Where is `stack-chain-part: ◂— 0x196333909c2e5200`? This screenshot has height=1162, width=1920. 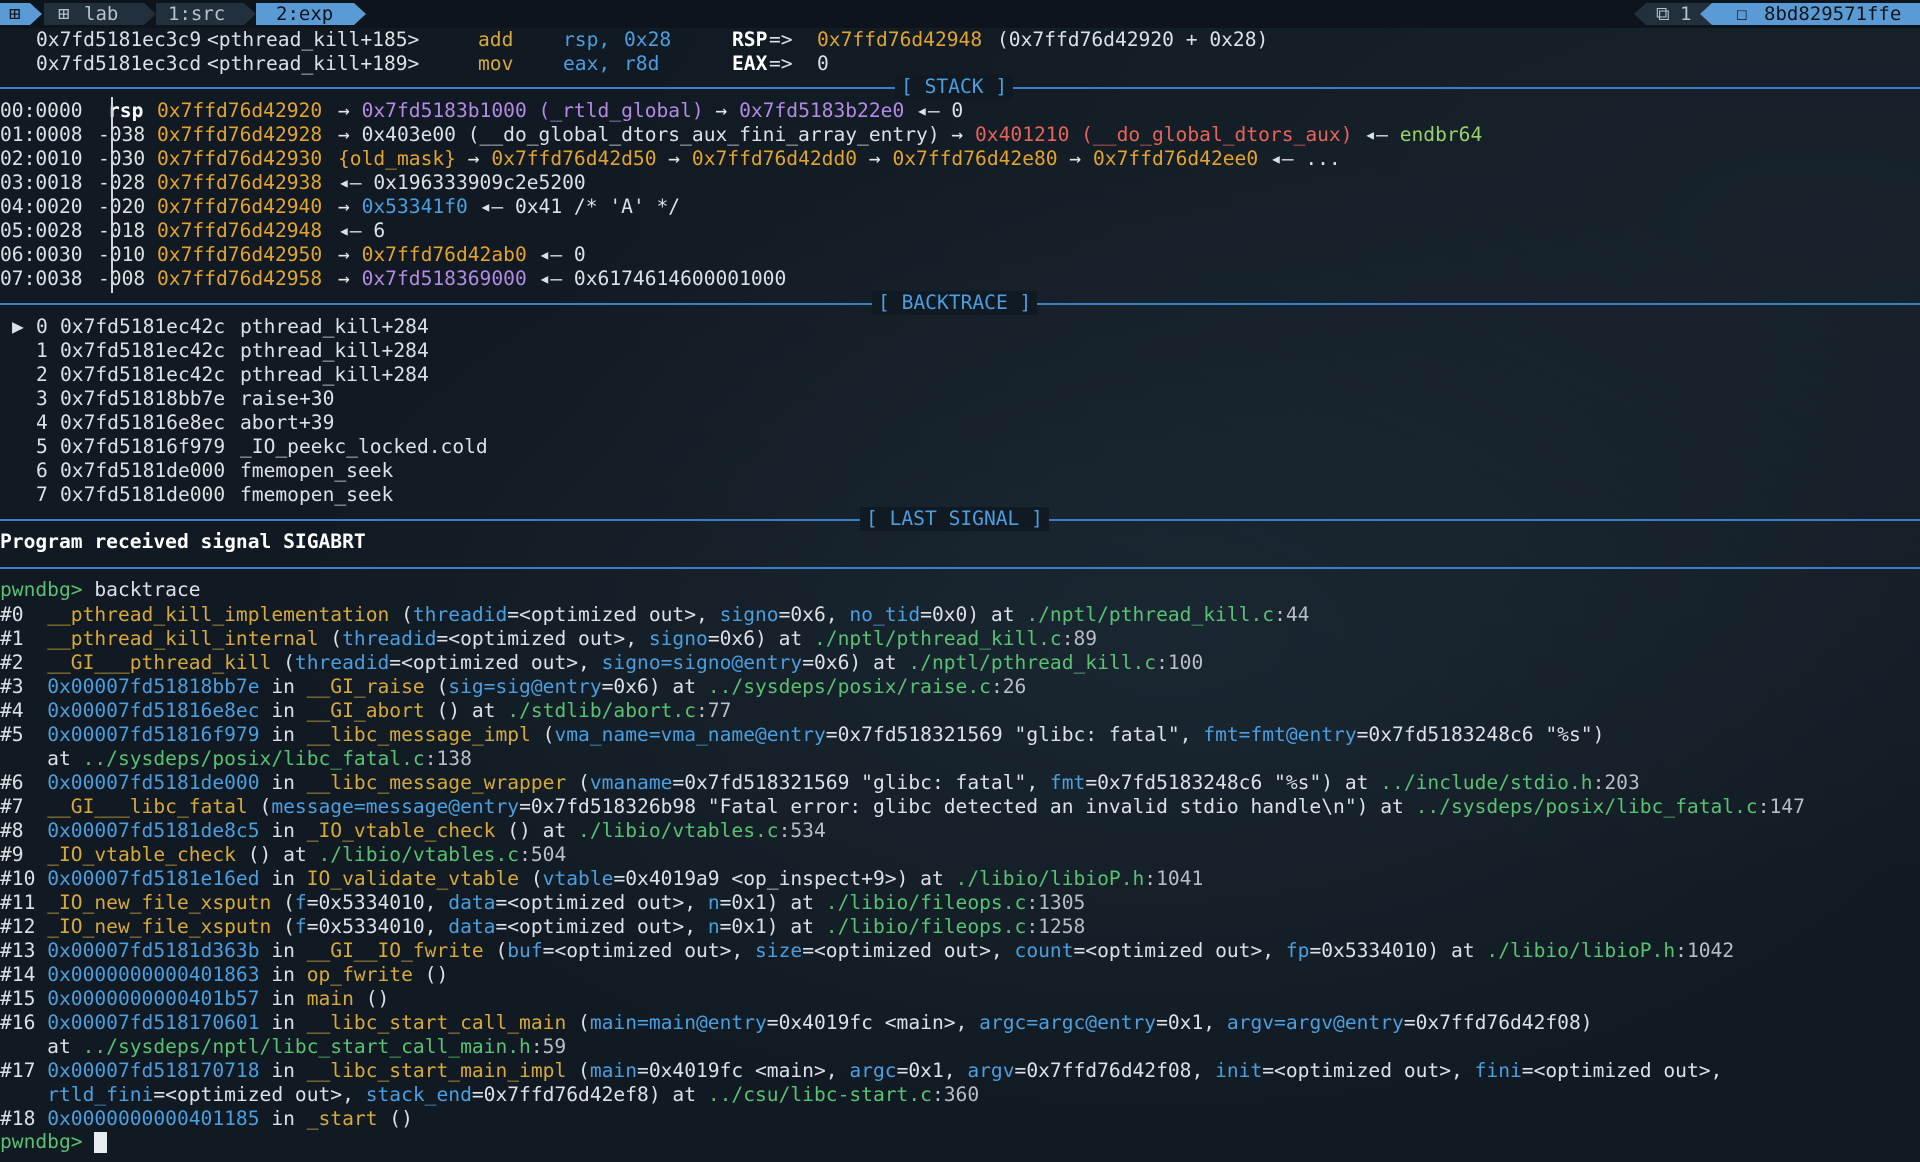
stack-chain-part: ◂— 0x196333909c2e5200 is located at coordinates (462, 182).